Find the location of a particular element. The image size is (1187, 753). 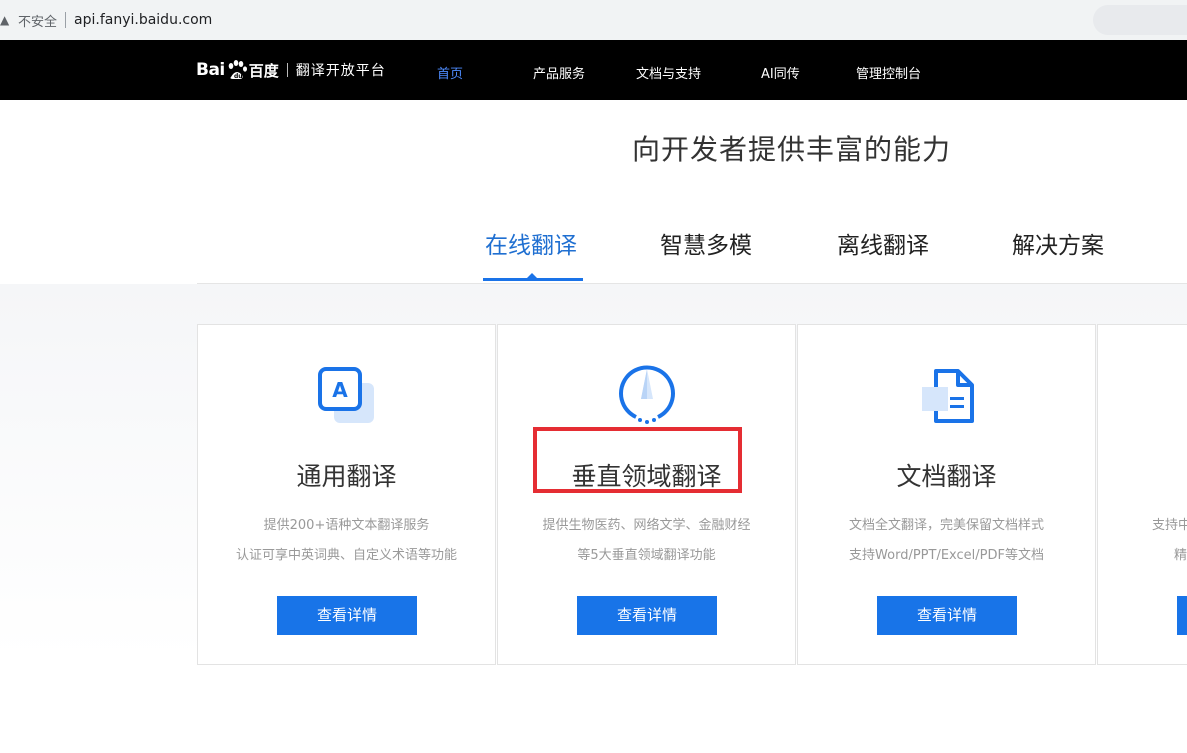

card-desc-line: 认证可享中英词典、自定义术语等功能 is located at coordinates (346, 555).